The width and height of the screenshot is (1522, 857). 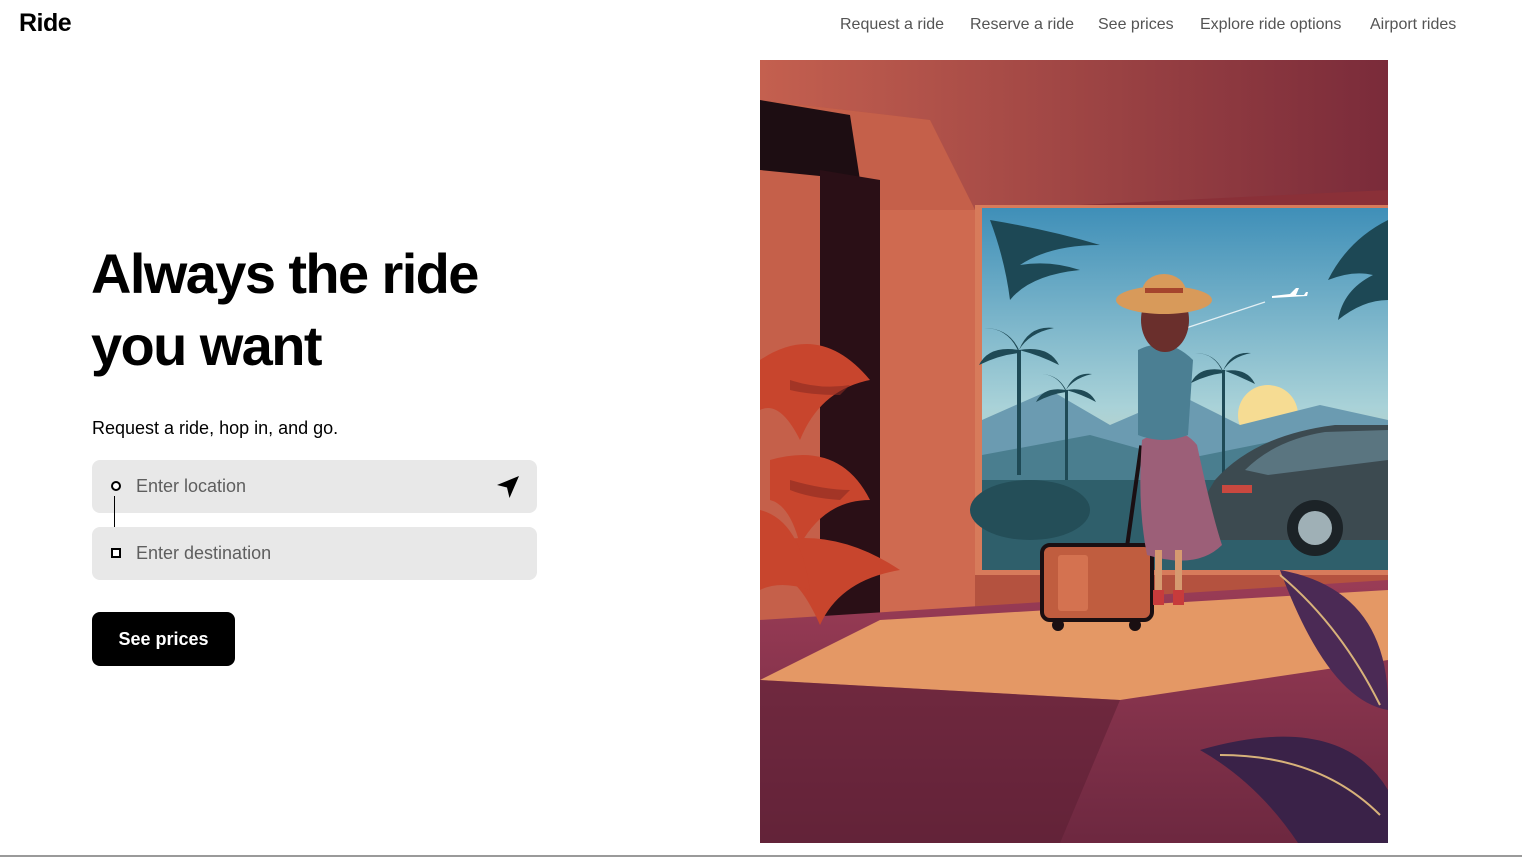 I want to click on destination-square-icon, so click(x=116, y=553).